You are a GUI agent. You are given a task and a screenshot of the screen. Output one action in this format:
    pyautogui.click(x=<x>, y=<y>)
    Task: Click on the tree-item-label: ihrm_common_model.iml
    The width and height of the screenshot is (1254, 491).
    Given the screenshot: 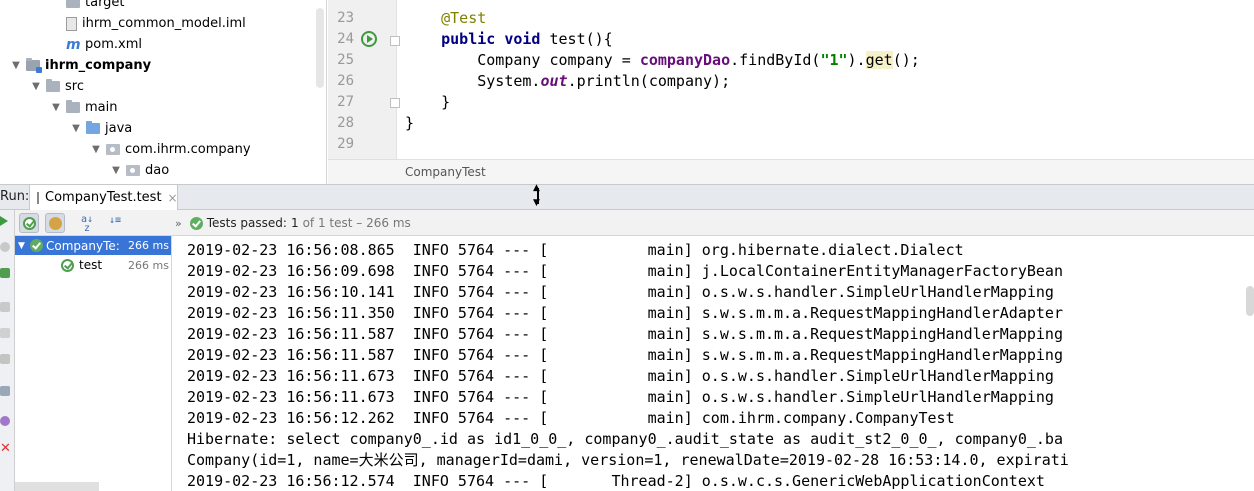 What is the action you would take?
    pyautogui.click(x=164, y=23)
    